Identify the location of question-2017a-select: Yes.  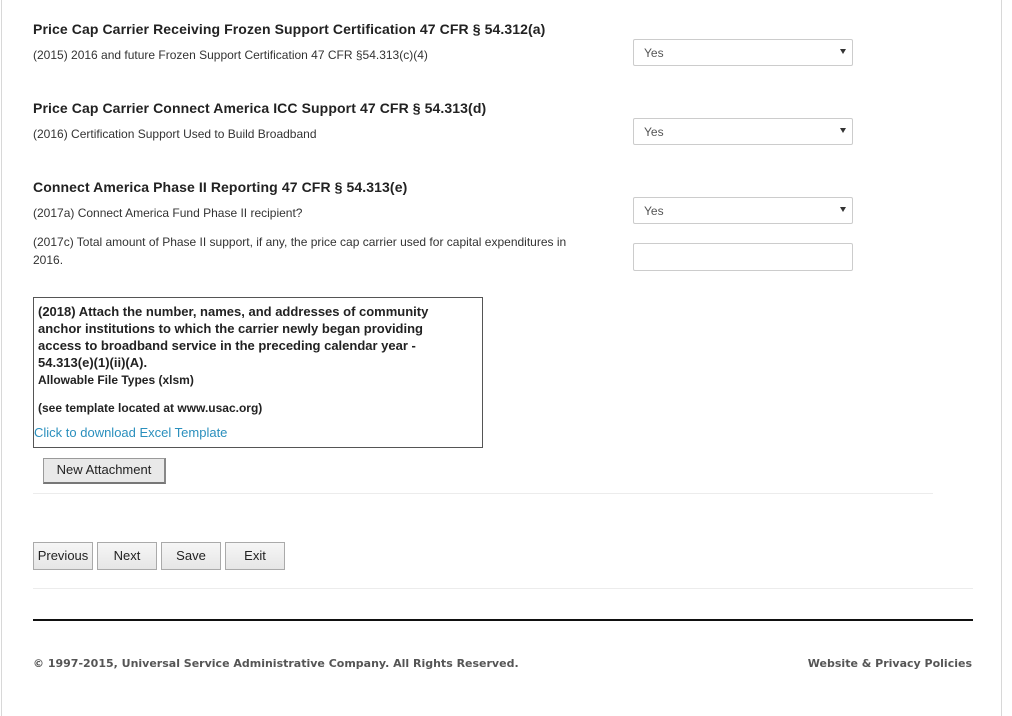
(743, 210).